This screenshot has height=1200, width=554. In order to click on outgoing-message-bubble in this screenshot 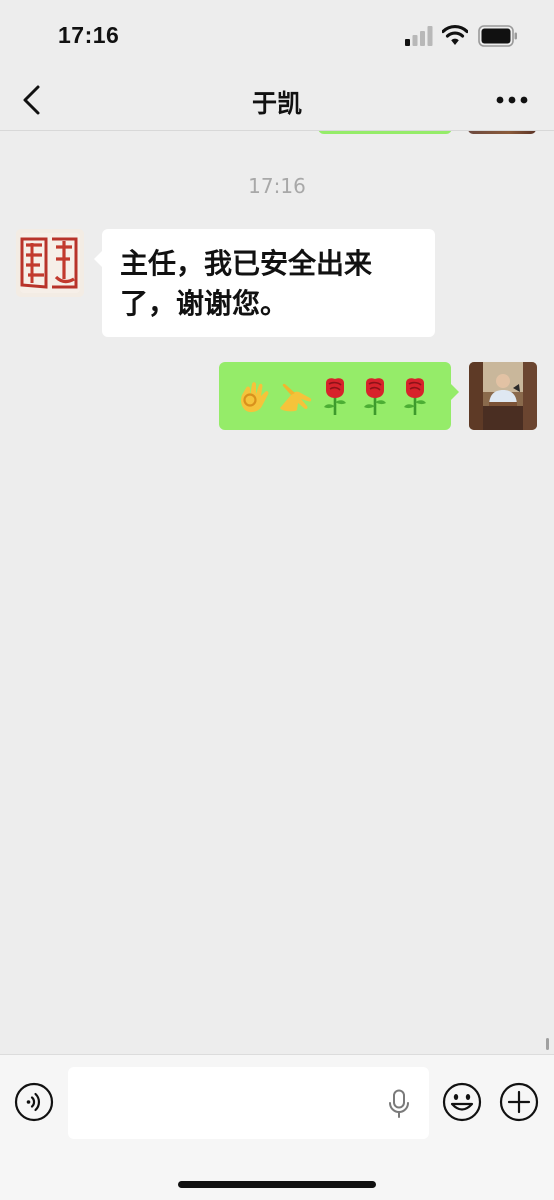, I will do `click(339, 396)`.